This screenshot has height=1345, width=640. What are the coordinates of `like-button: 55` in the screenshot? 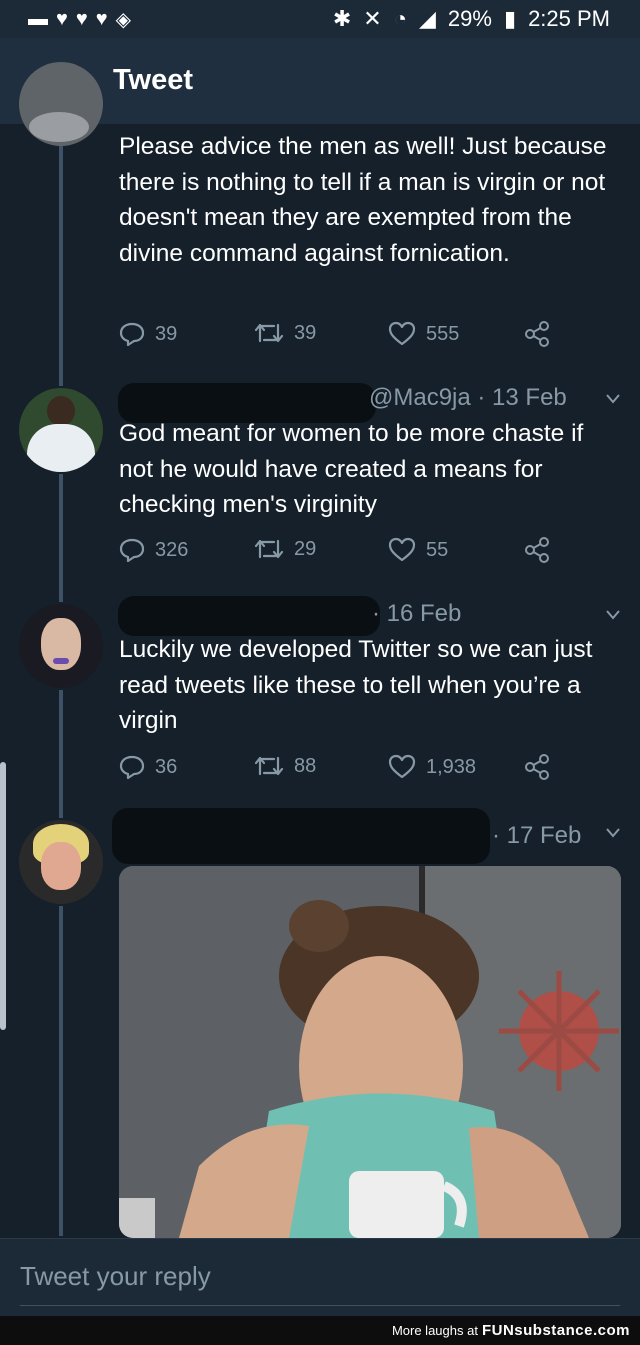 It's located at (418, 550).